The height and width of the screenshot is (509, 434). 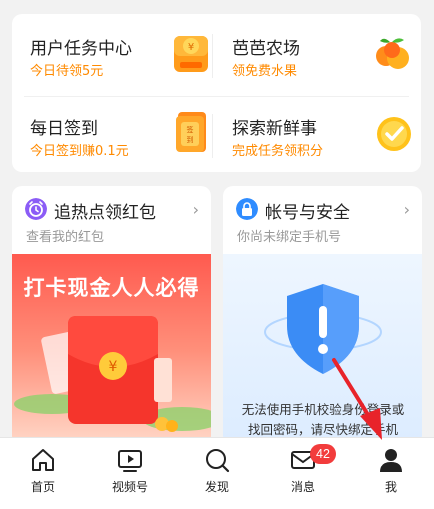 What do you see at coordinates (321, 140) in the screenshot?
I see `task-item-explore: 探索新鲜事 完成任务领积分` at bounding box center [321, 140].